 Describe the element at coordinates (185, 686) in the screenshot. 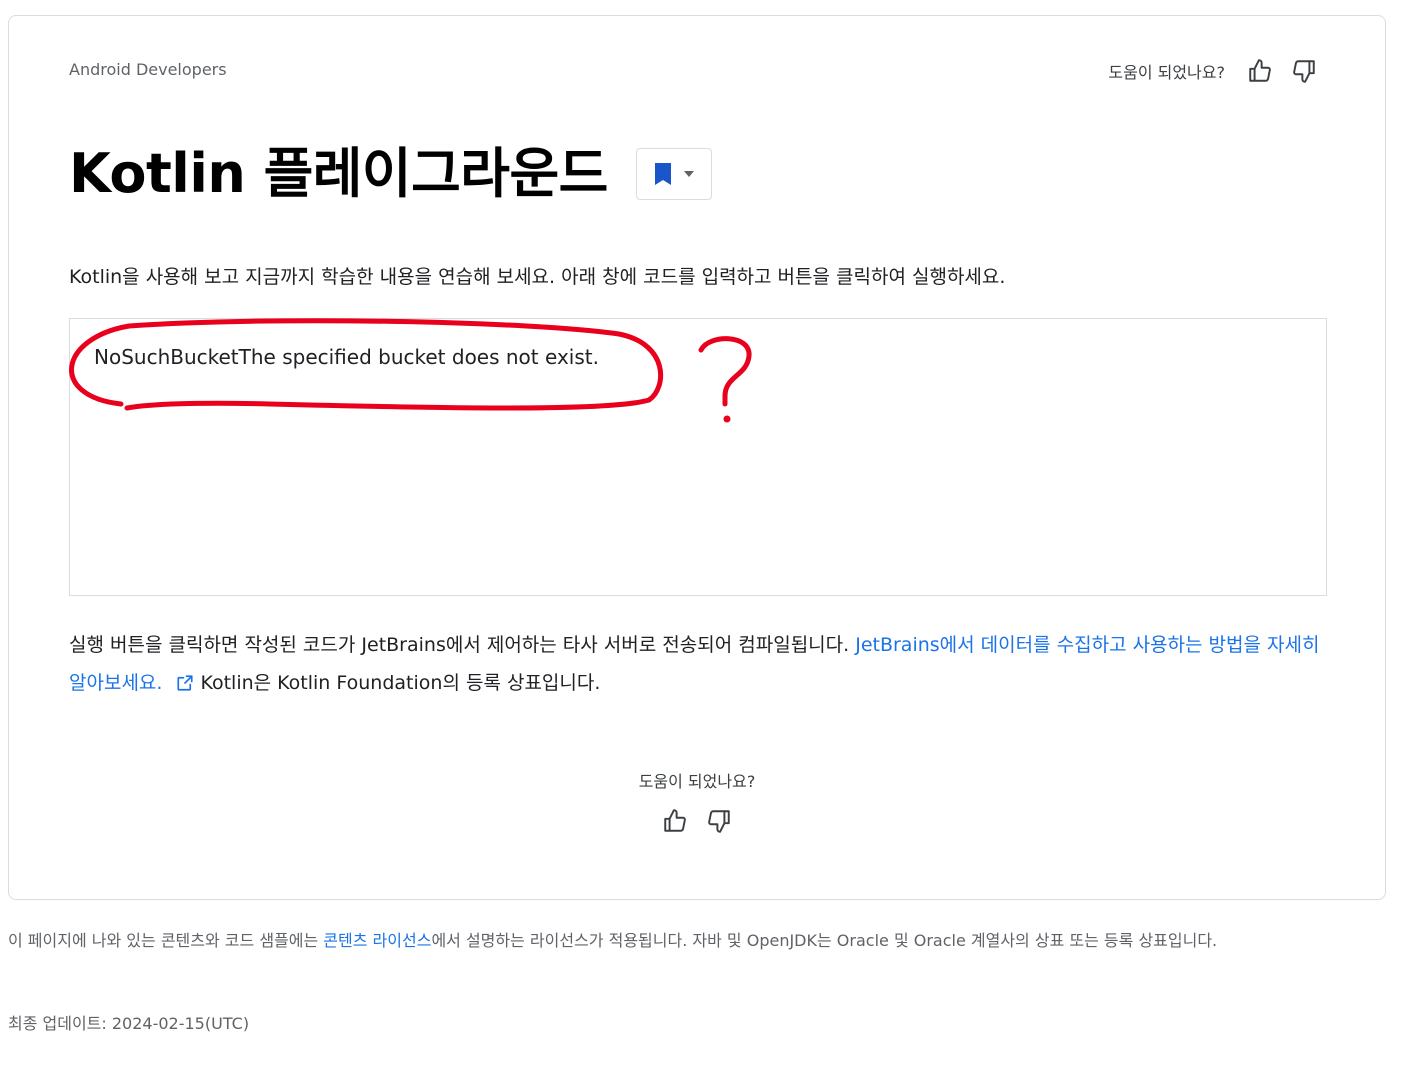

I see `external-link-icon` at that location.